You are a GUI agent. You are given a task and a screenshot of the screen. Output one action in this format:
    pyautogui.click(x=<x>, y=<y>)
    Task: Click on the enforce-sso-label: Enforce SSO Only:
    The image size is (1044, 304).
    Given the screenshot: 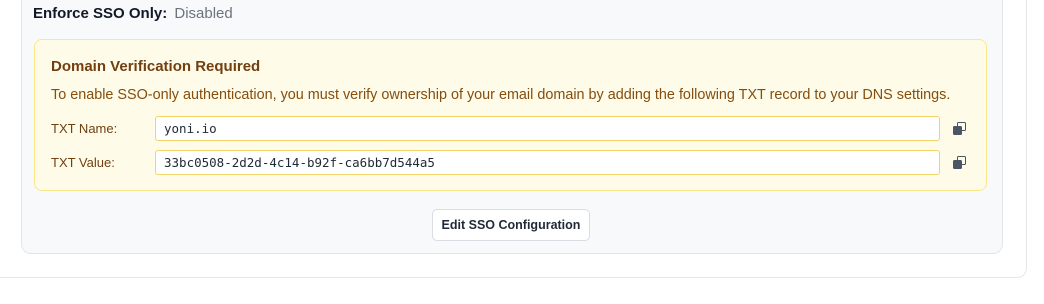 What is the action you would take?
    pyautogui.click(x=100, y=13)
    